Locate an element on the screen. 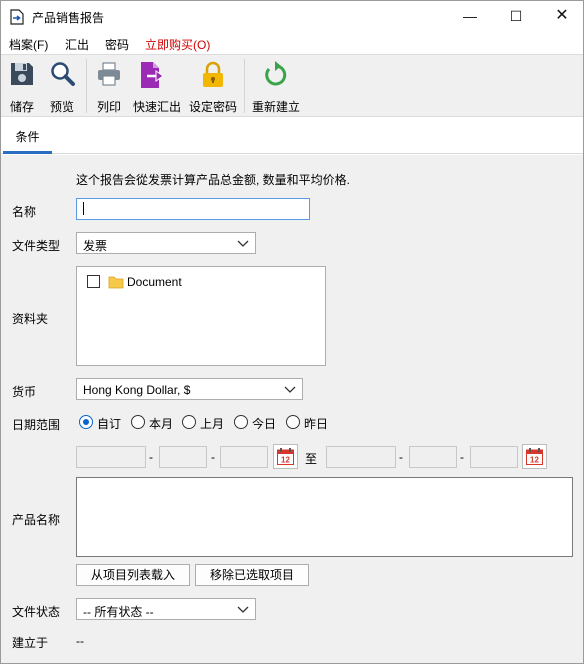 This screenshot has height=664, width=584. print-label: 列印 is located at coordinates (108, 107).